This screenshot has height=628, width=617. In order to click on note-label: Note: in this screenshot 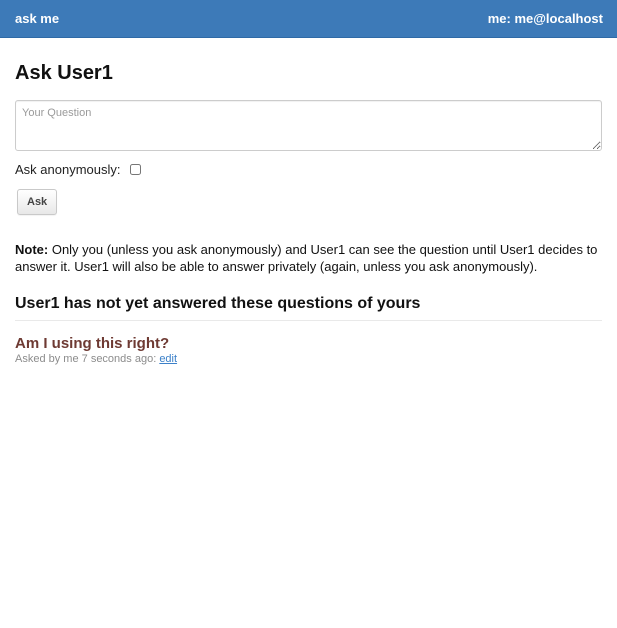, I will do `click(32, 249)`.